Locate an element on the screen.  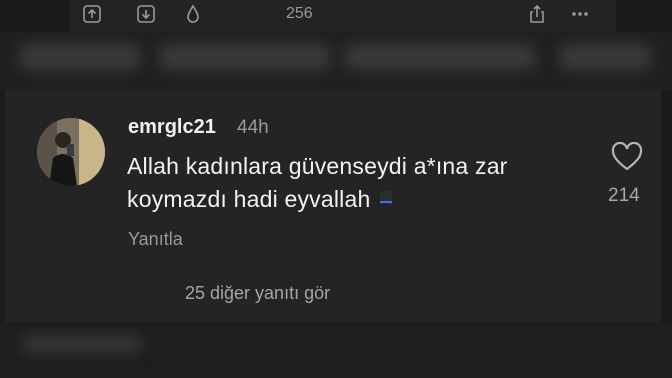
drop-count: 256 is located at coordinates (299, 13).